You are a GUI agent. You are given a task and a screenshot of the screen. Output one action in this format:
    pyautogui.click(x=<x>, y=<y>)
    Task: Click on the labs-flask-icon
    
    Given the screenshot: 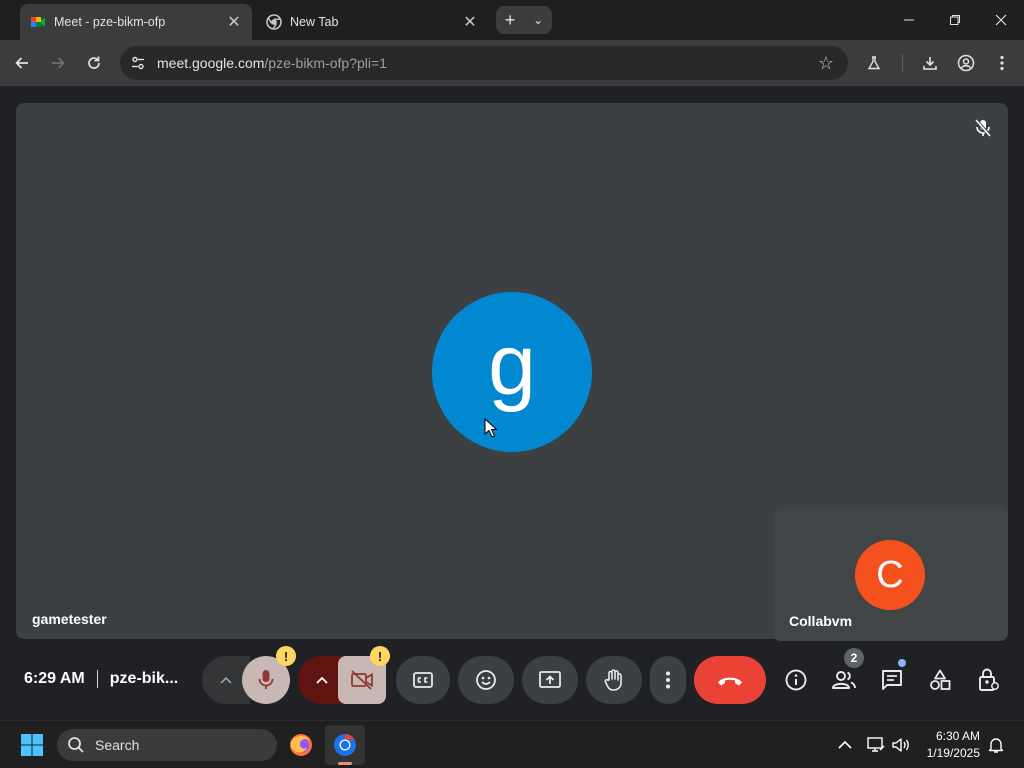 What is the action you would take?
    pyautogui.click(x=874, y=63)
    